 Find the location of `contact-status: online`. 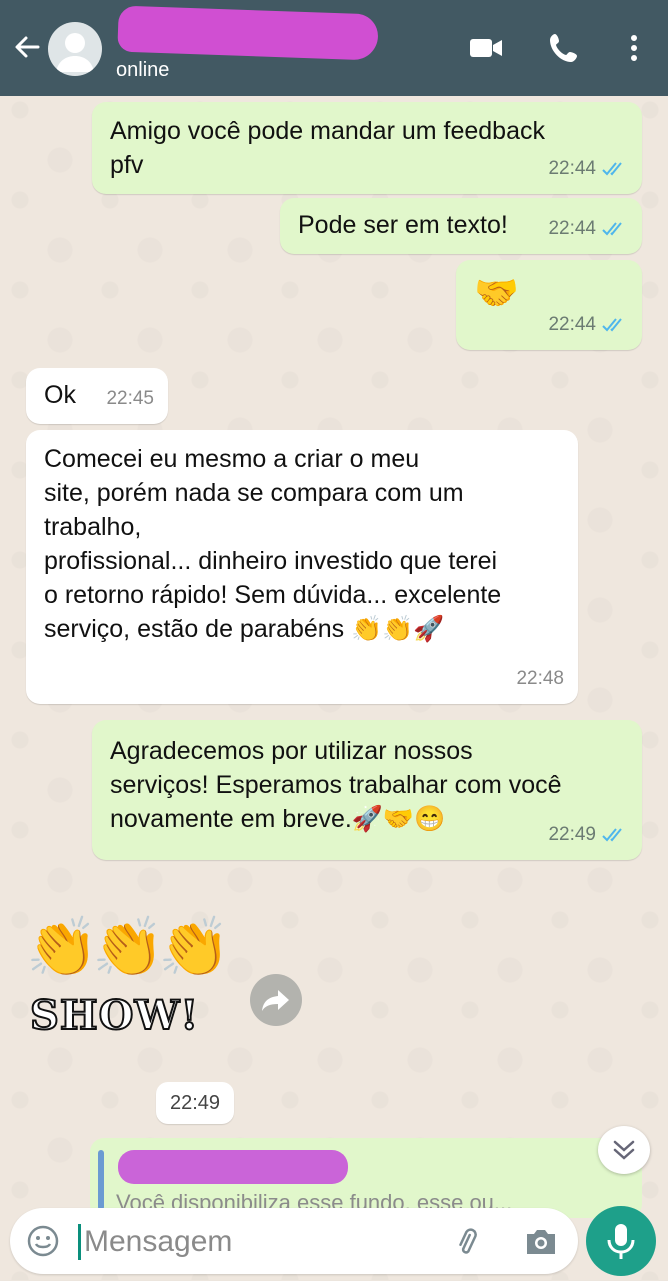

contact-status: online is located at coordinates (143, 70).